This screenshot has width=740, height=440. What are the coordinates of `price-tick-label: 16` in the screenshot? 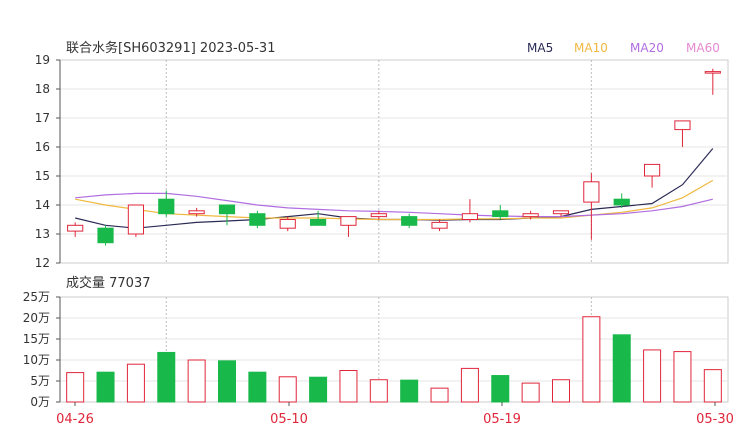 It's located at (42, 147).